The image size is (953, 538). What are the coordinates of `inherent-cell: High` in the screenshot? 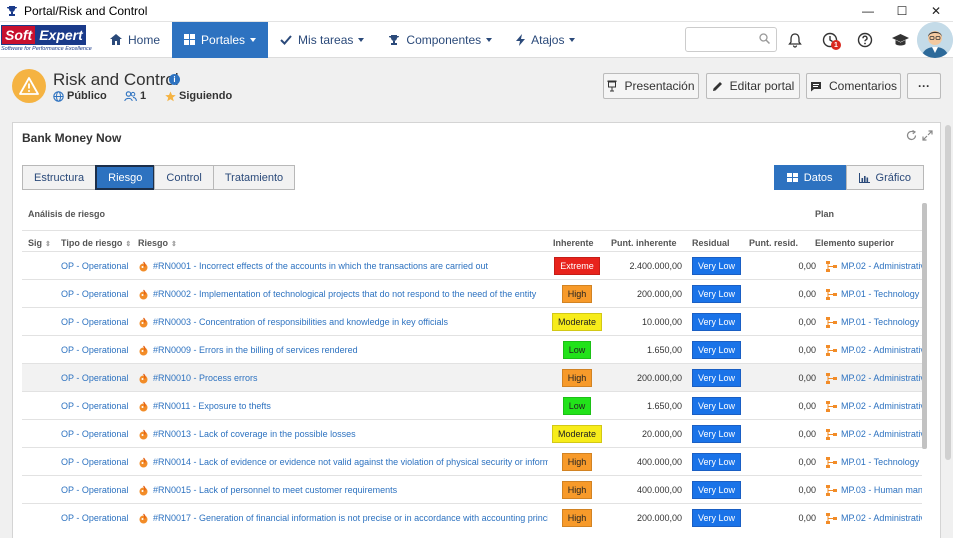 It's located at (577, 490).